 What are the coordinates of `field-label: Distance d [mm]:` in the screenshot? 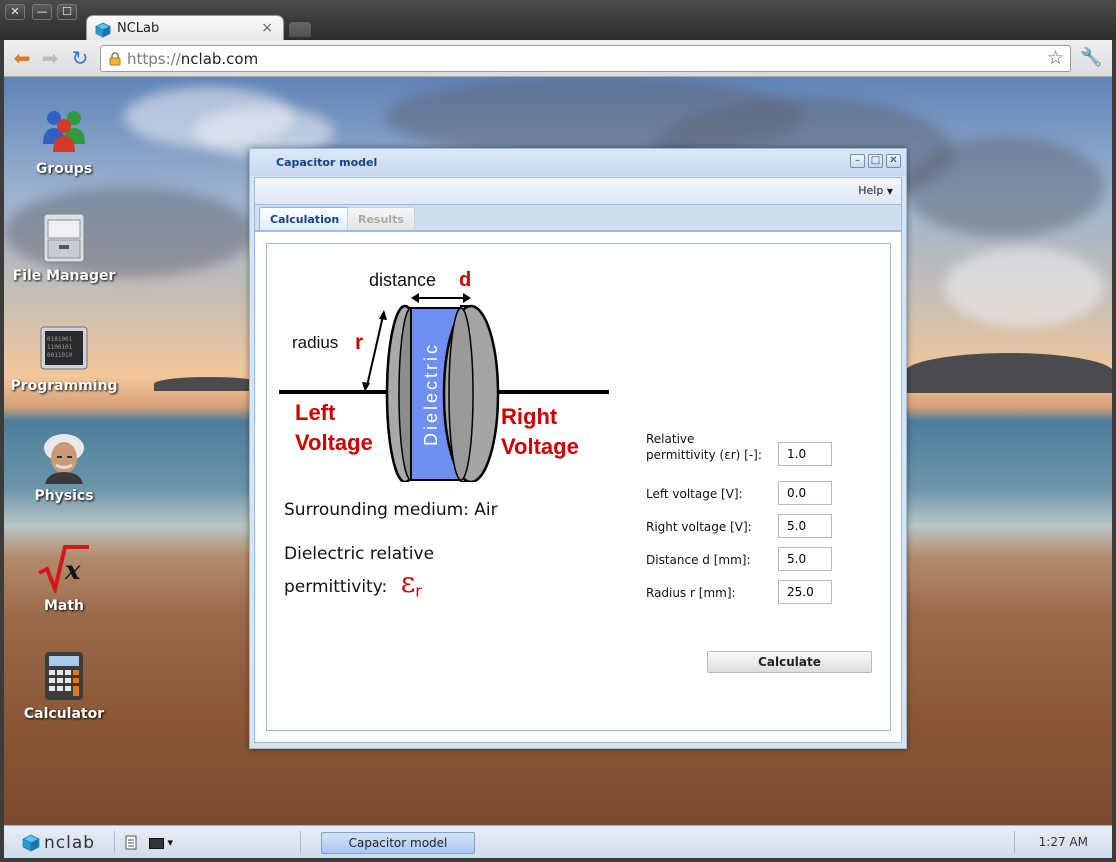 It's located at (698, 560).